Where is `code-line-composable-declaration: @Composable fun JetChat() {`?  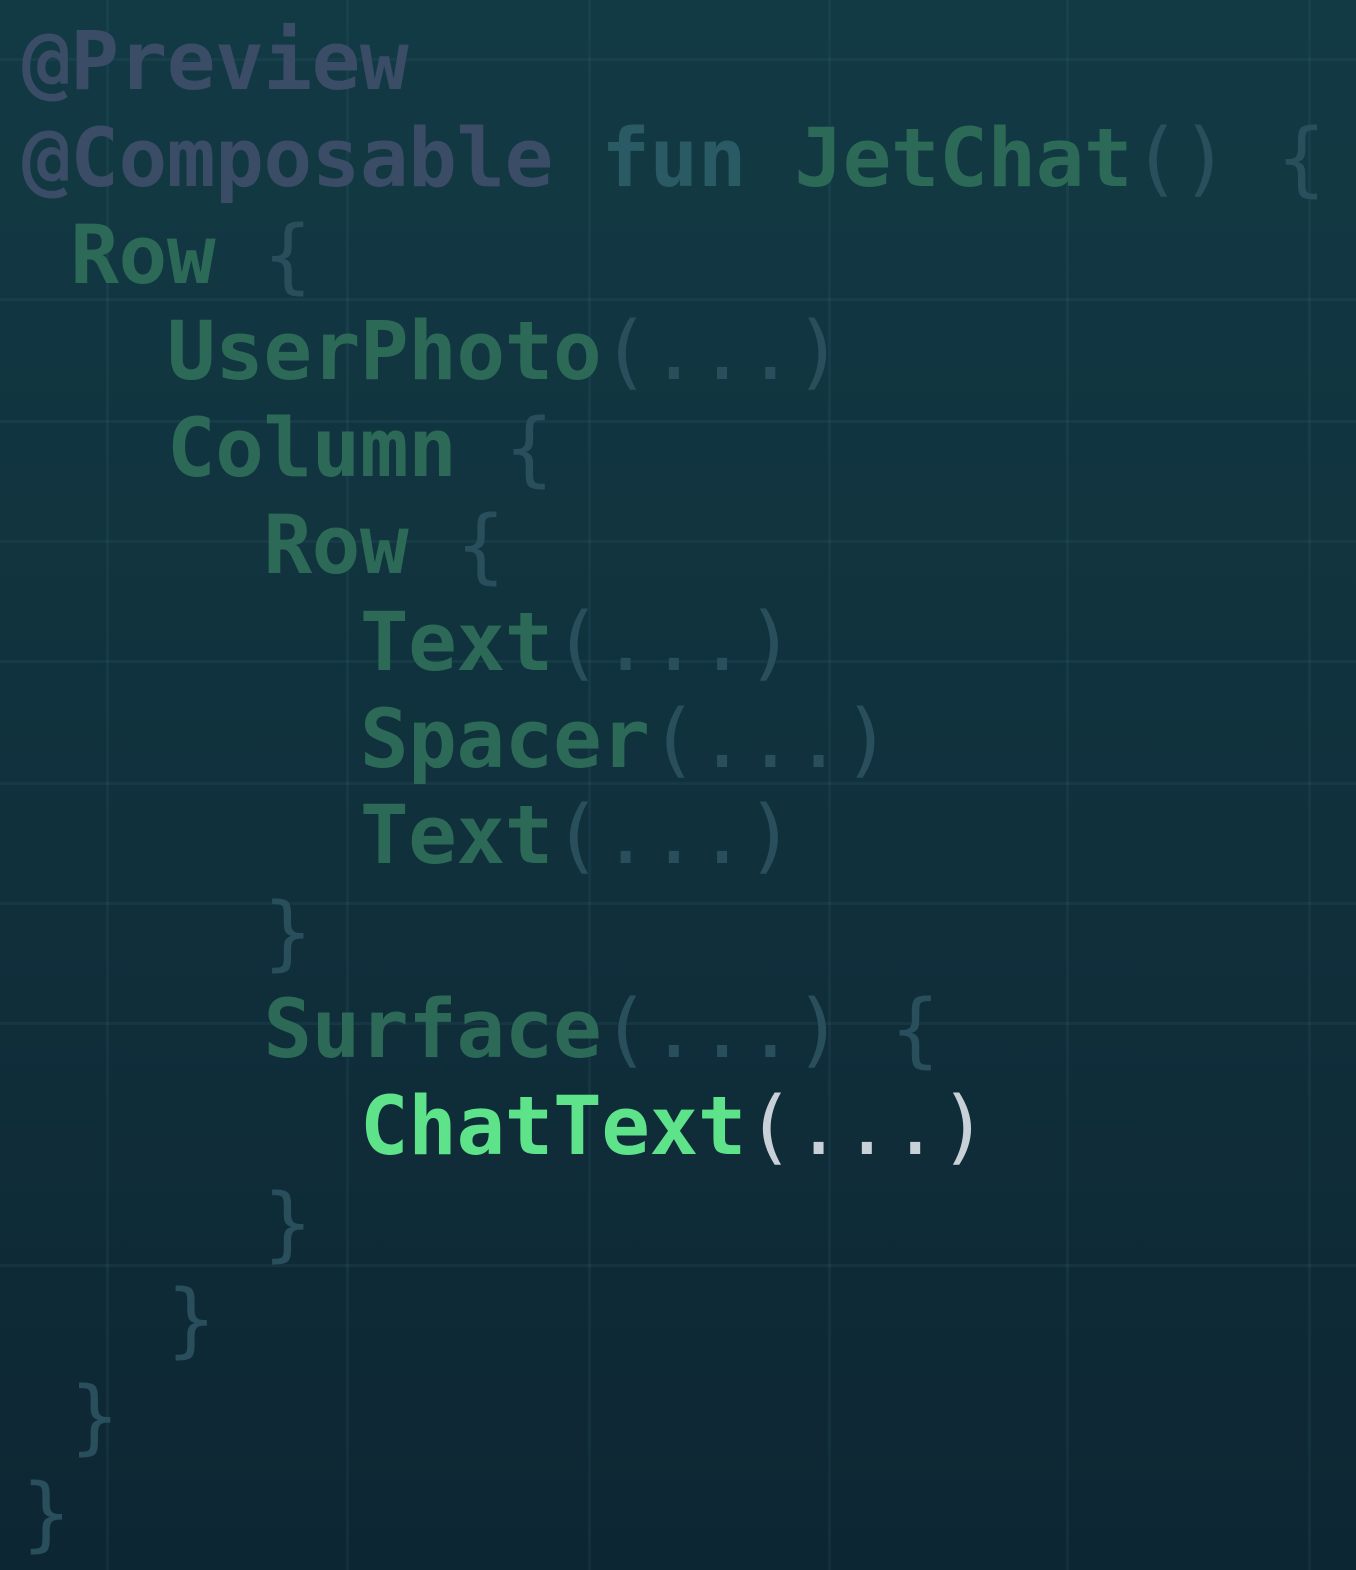
code-line-composable-declaration: @Composable fun JetChat() { is located at coordinates (674, 159).